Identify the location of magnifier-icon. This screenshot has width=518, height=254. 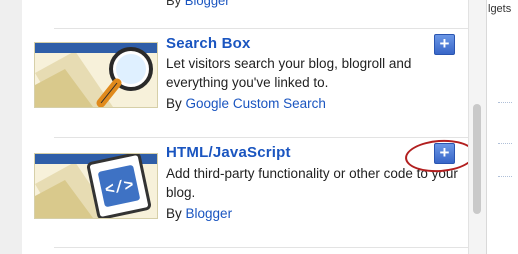
(96, 75).